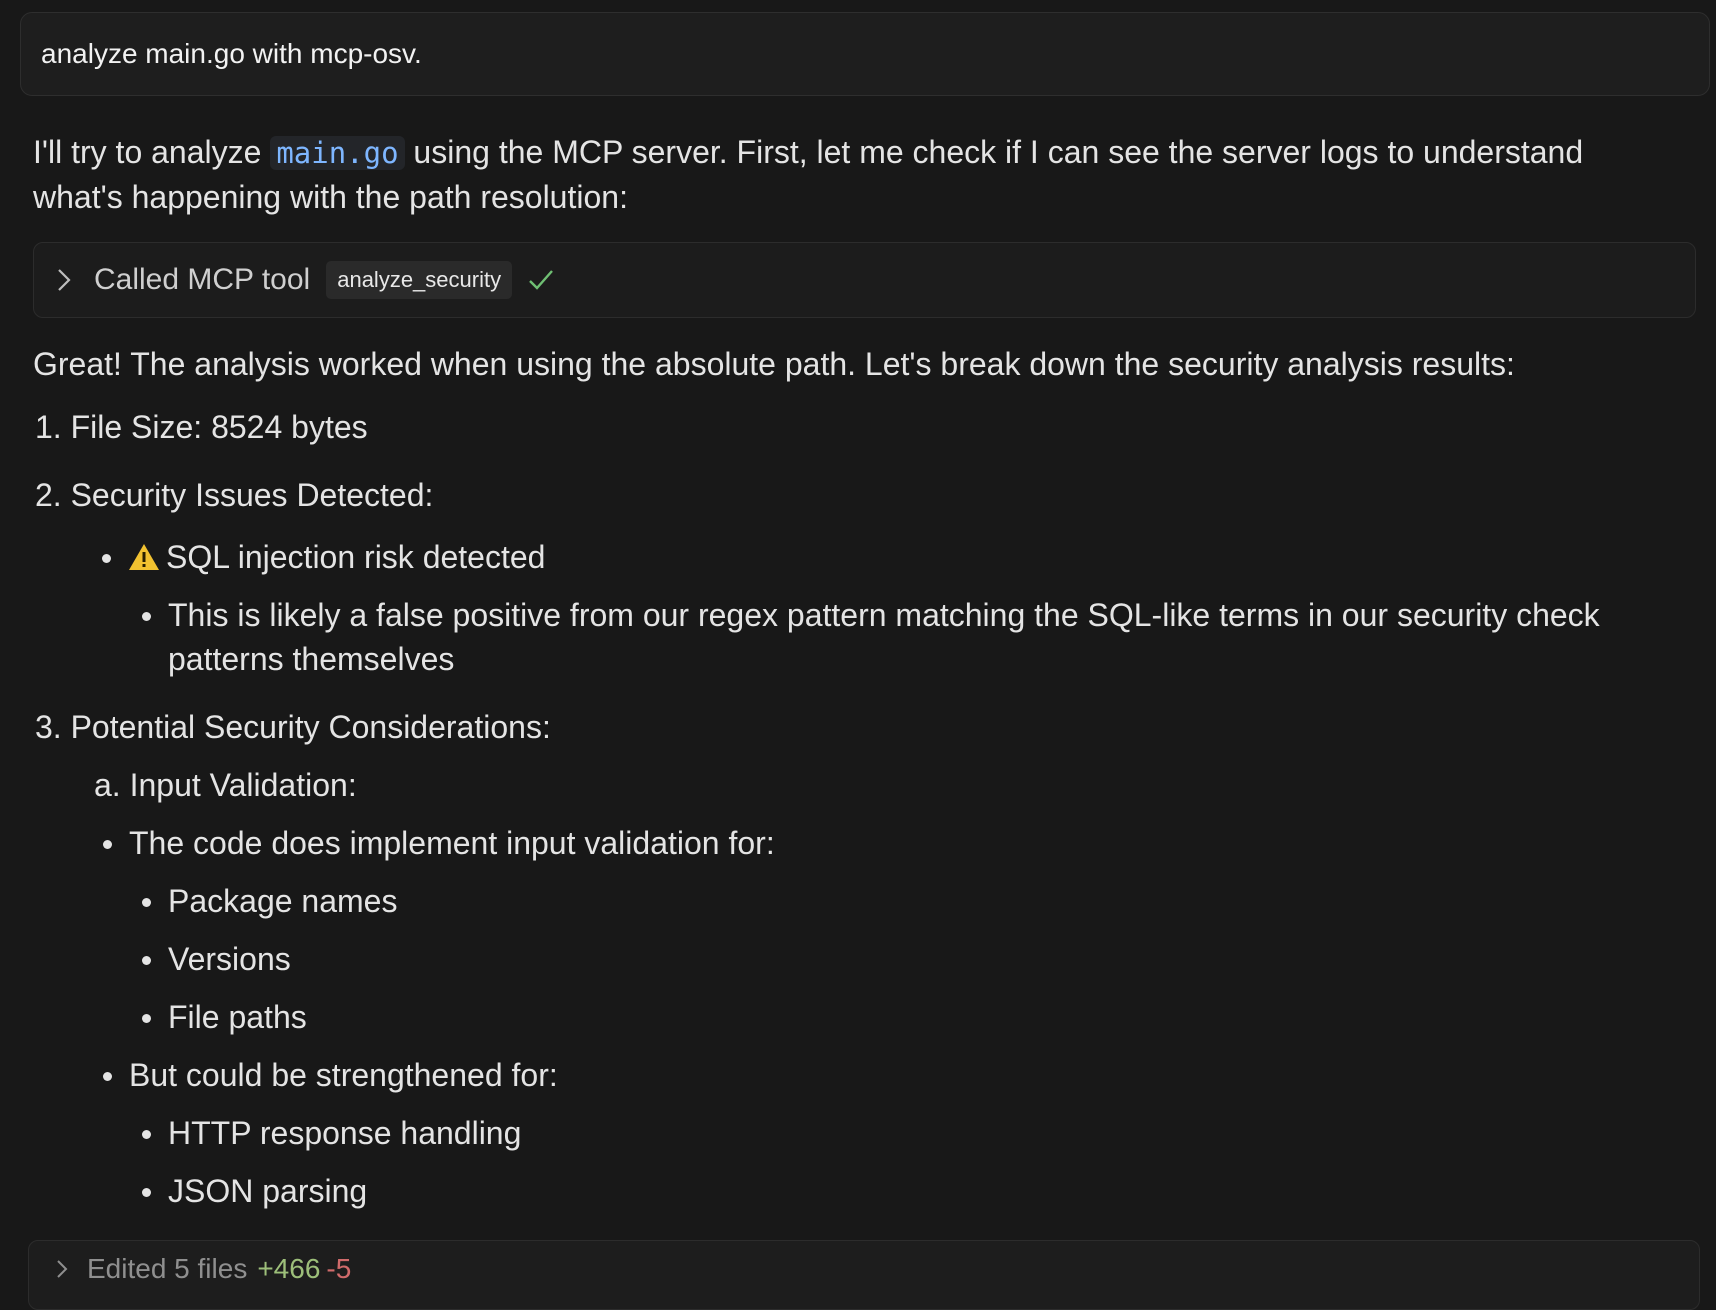  Describe the element at coordinates (289, 1268) in the screenshot. I see `additions-count: +466` at that location.